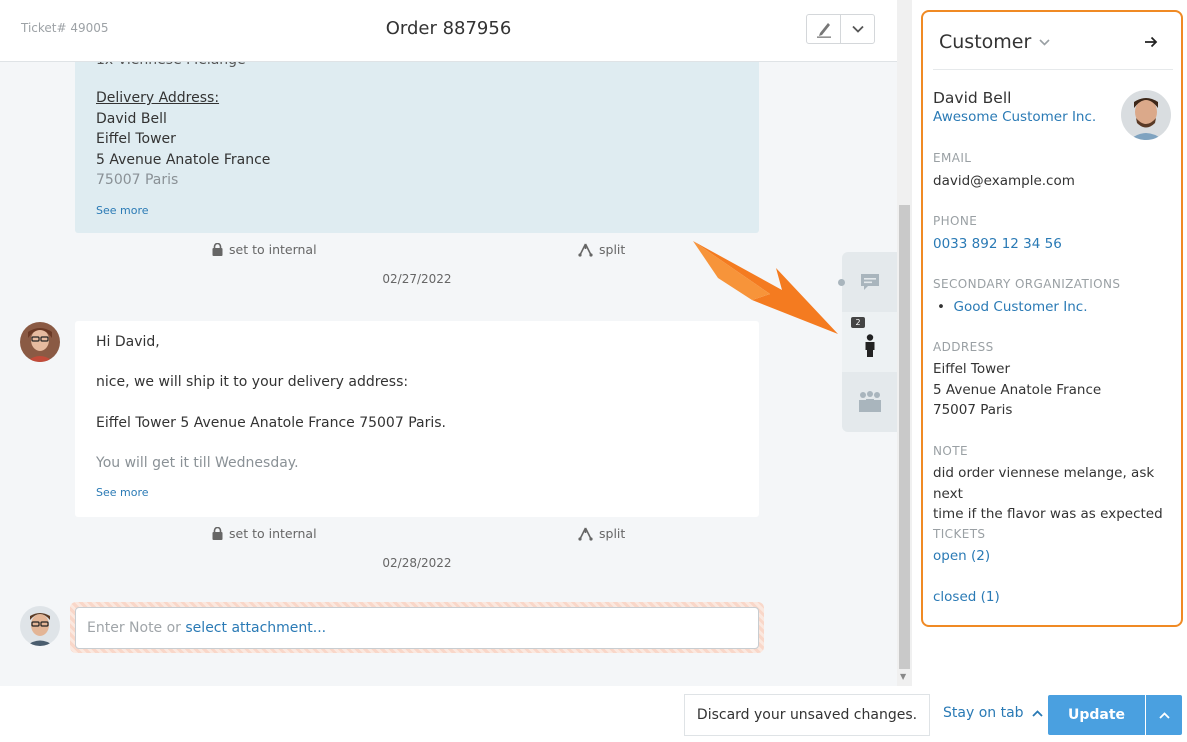  What do you see at coordinates (1014, 117) in the screenshot?
I see `customer-organization-link: Awesome Customer Inc.` at bounding box center [1014, 117].